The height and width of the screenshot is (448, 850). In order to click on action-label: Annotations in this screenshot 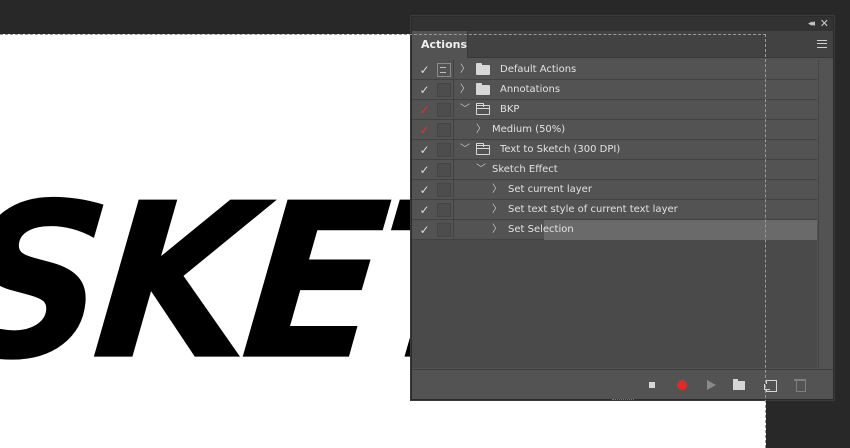, I will do `click(530, 89)`.